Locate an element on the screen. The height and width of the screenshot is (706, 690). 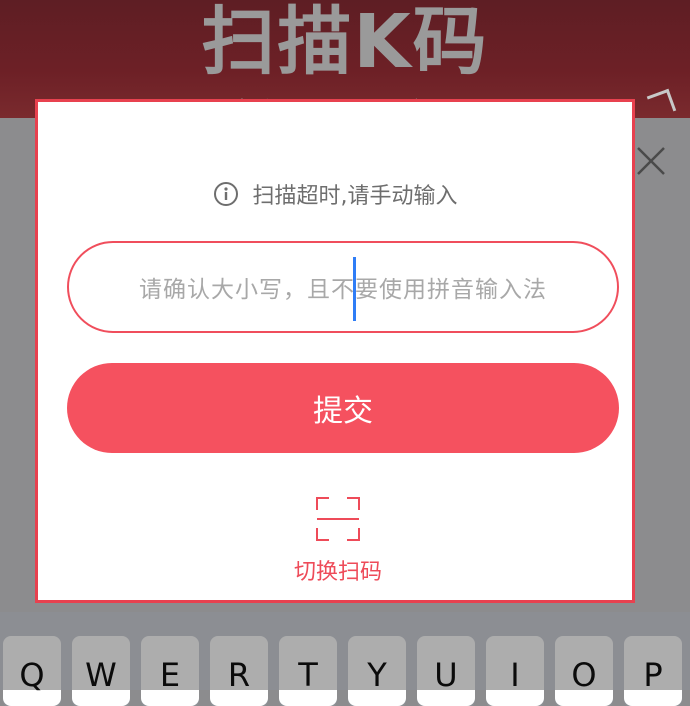
key-u: U is located at coordinates (446, 671).